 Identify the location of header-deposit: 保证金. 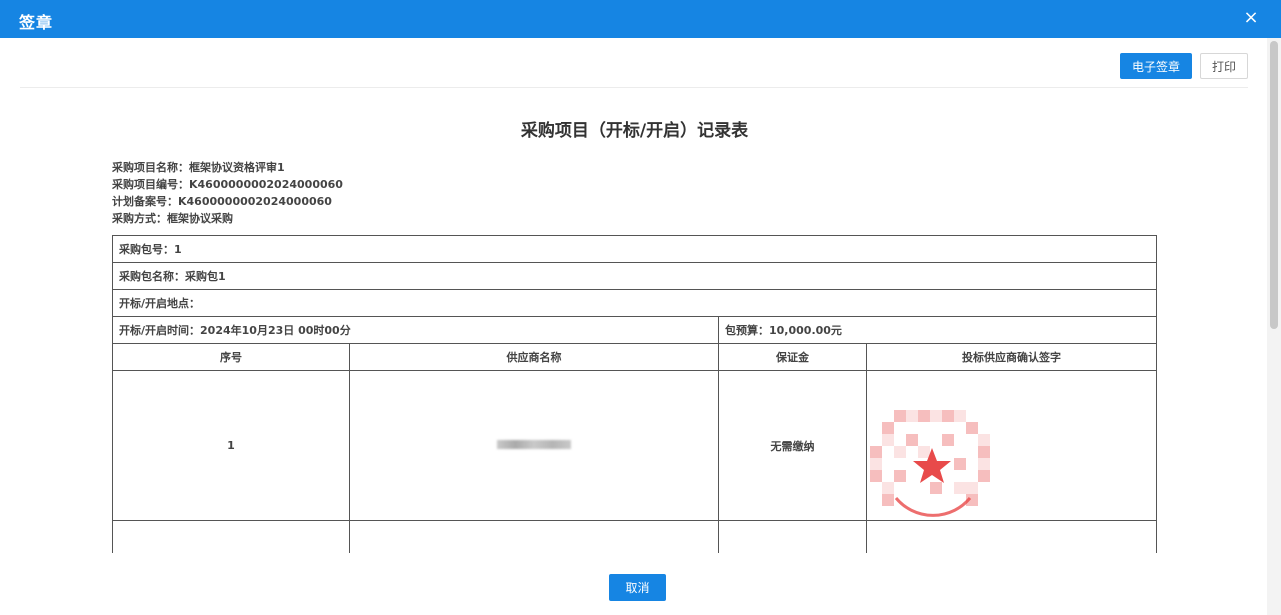
(792, 357).